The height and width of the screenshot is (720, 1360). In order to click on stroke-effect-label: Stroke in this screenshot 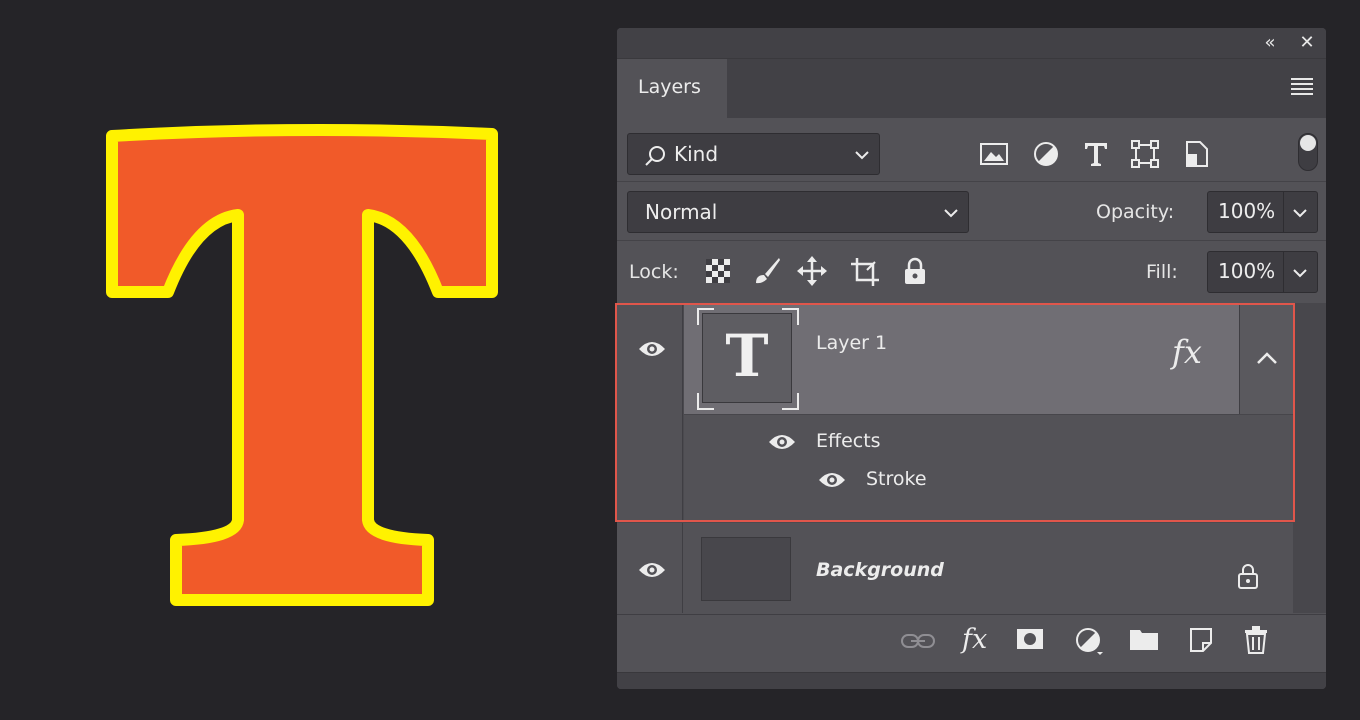, I will do `click(896, 479)`.